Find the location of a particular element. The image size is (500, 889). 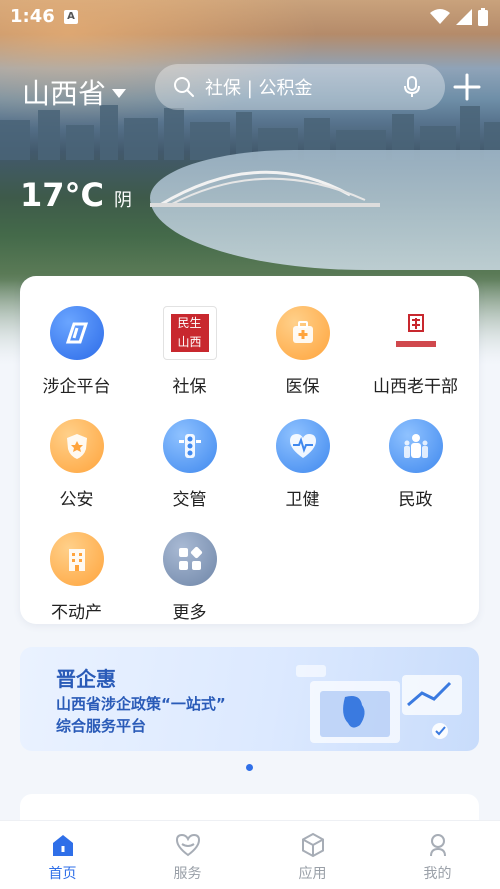

status-bar: 1:46 A is located at coordinates (250, 17).